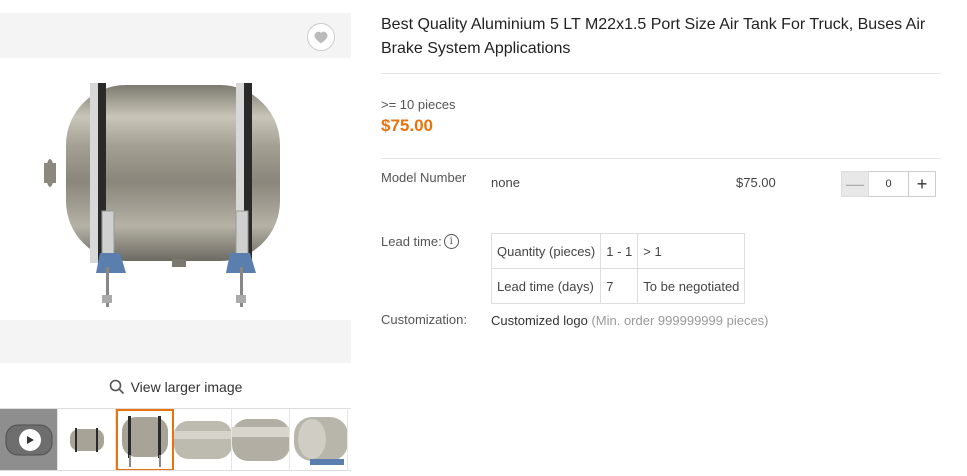 The image size is (967, 476). I want to click on favorite-button, so click(321, 37).